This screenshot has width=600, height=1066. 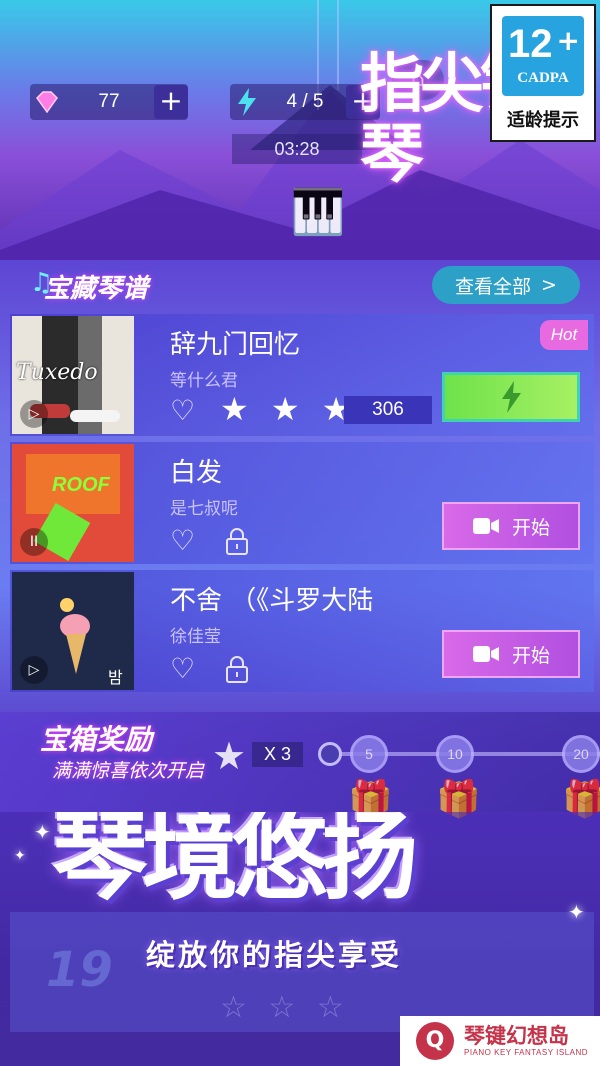 I want to click on gem-counter: 77 +, so click(x=109, y=102).